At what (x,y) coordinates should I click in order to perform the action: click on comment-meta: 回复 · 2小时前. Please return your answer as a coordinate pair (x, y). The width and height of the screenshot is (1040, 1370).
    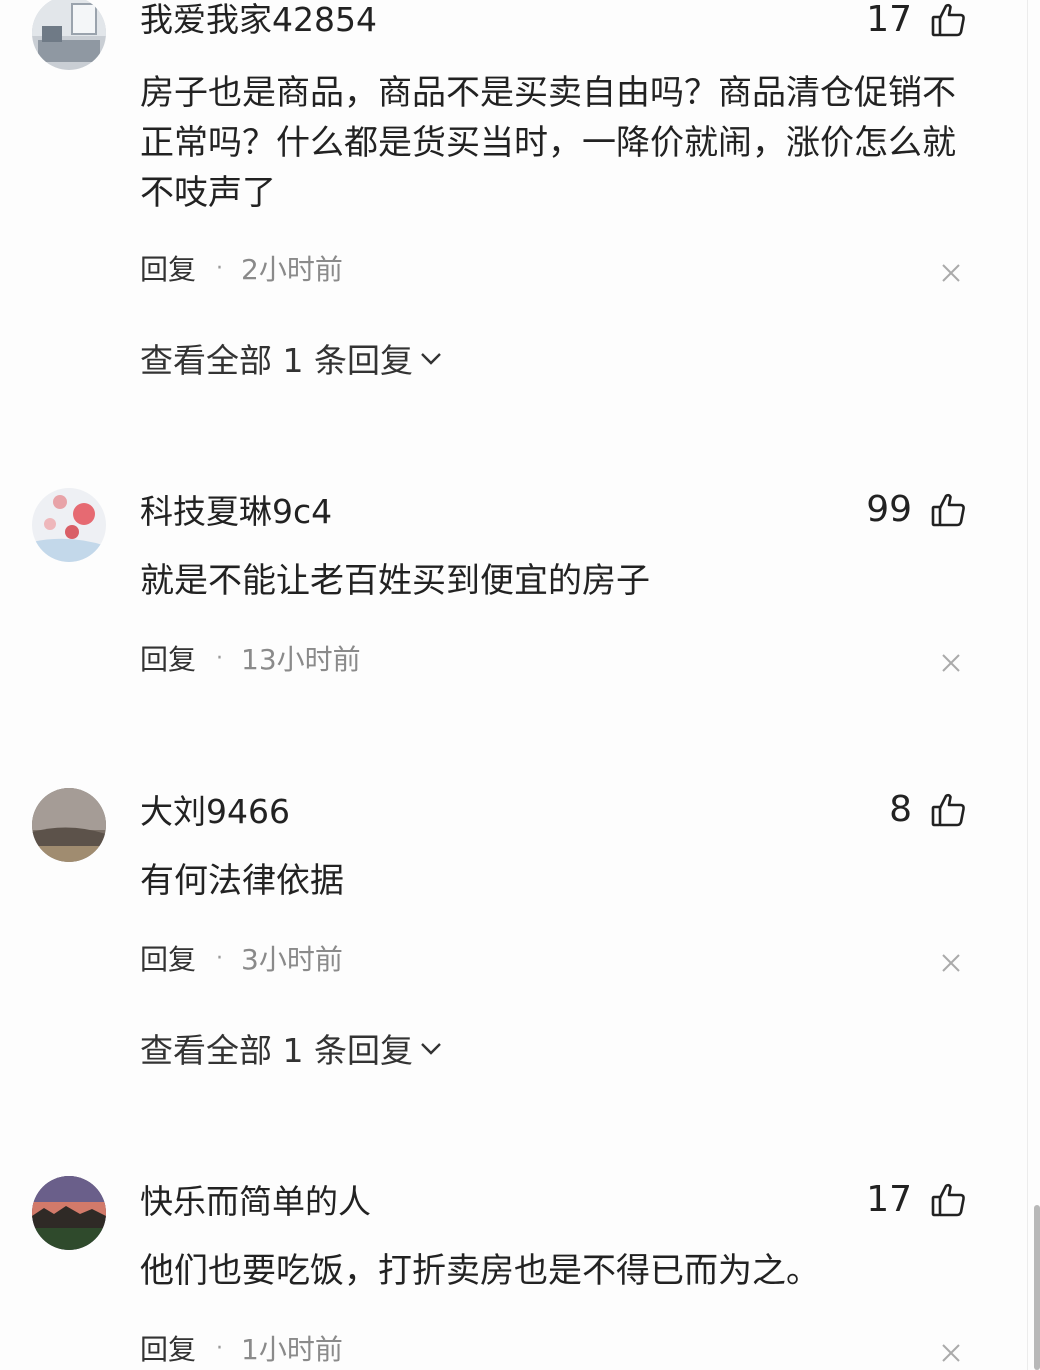
    Looking at the image, I should click on (241, 268).